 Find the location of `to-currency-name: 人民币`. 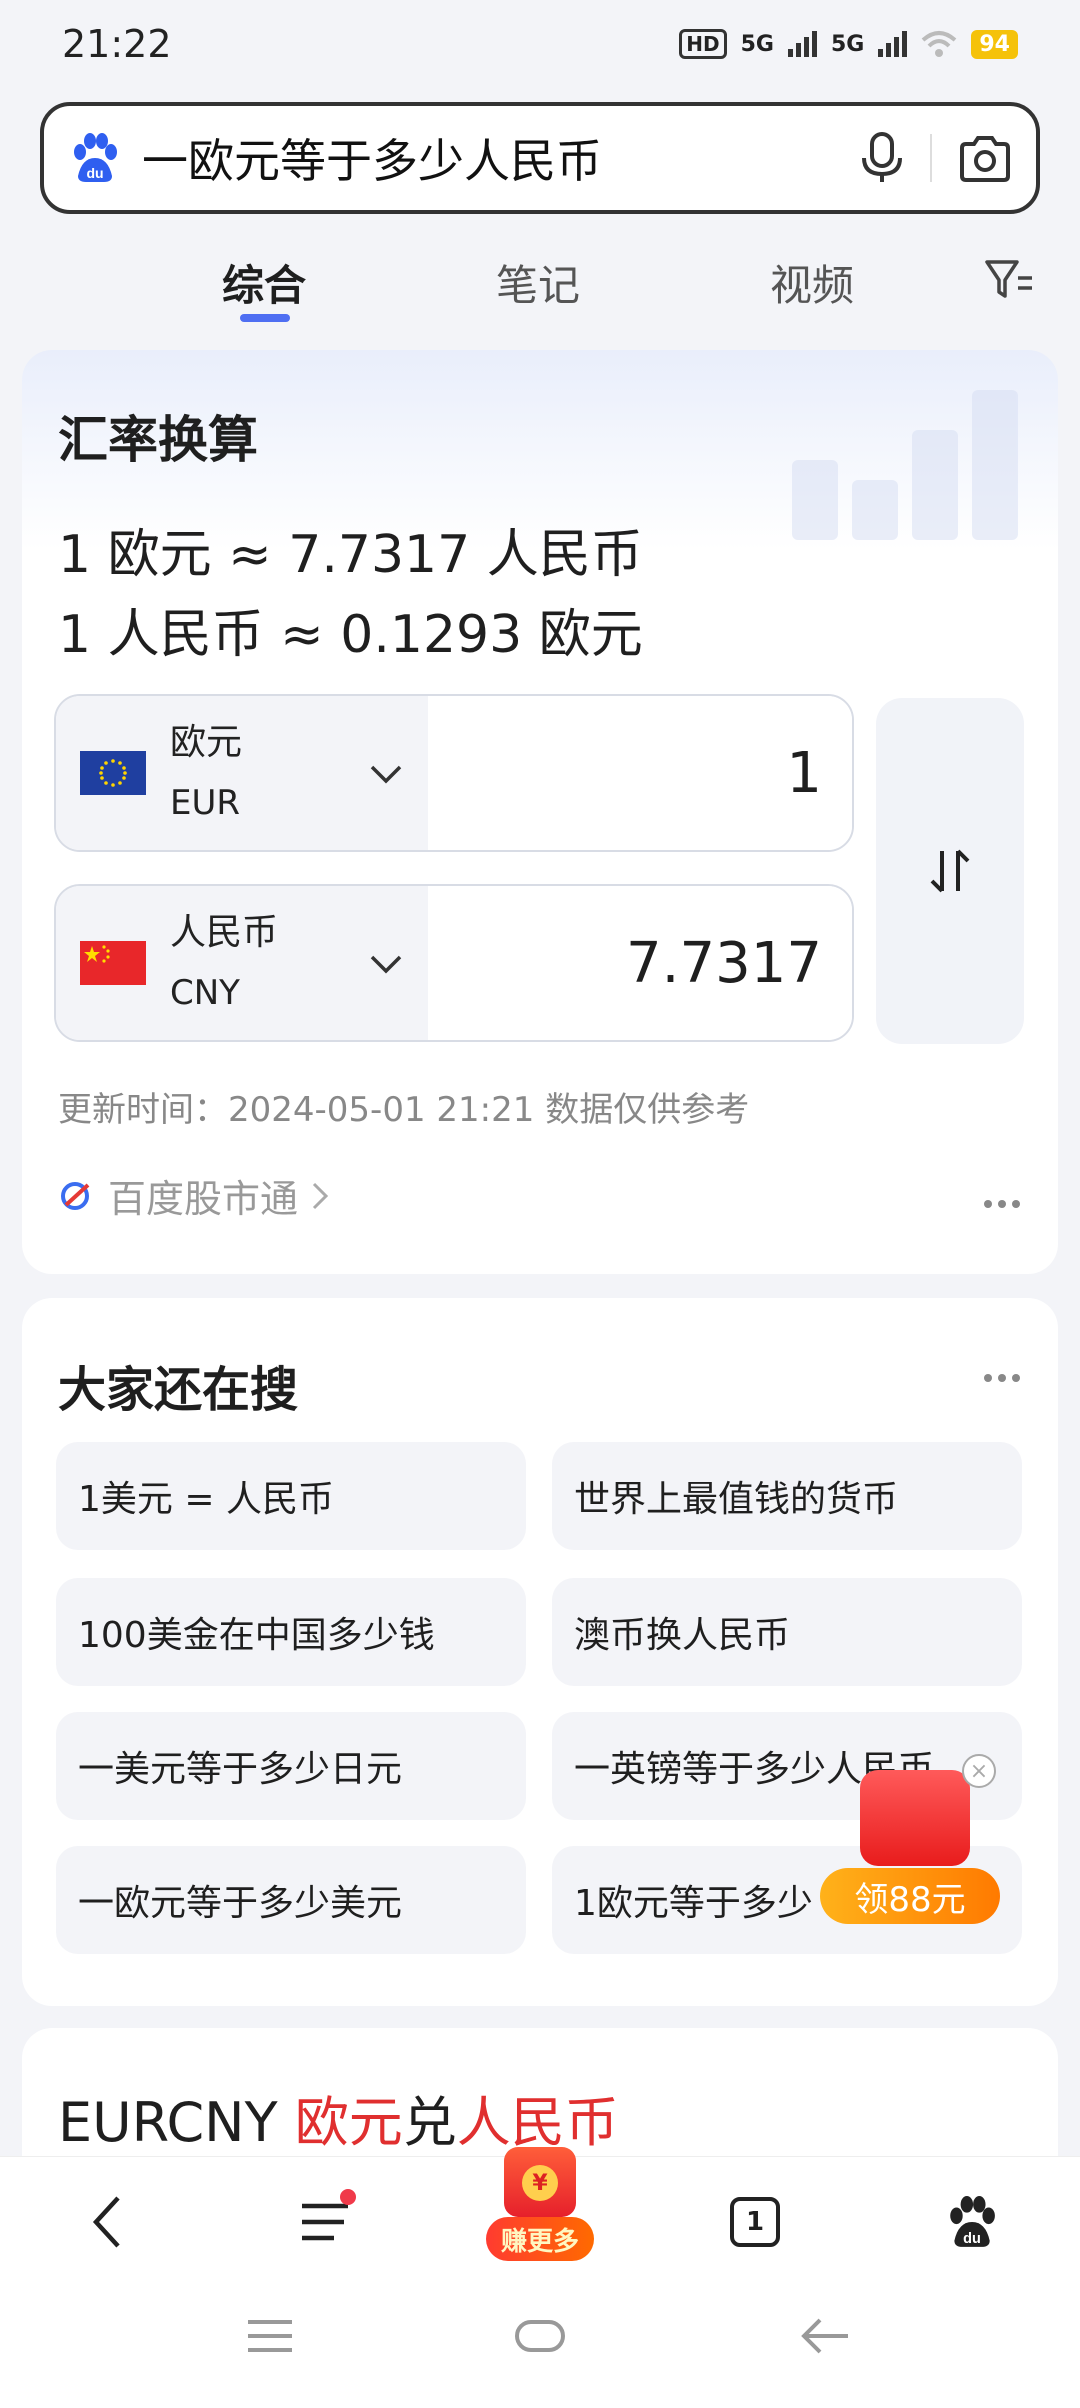

to-currency-name: 人民币 is located at coordinates (224, 932).